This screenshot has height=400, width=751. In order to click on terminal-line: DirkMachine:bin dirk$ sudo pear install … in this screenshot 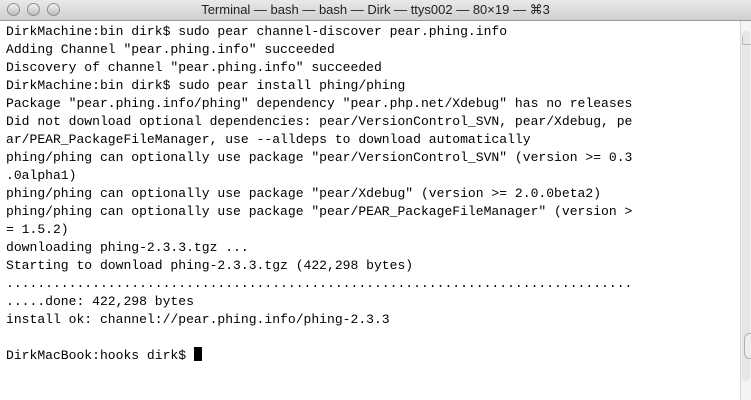, I will do `click(206, 85)`.